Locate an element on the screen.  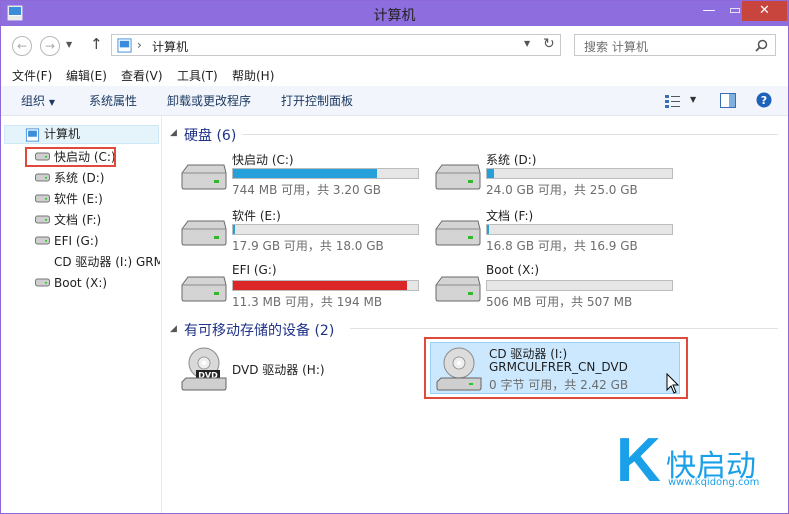
kuaiqidong-logo: K 快启动 www.kqidong.com is located at coordinates (701, 460).